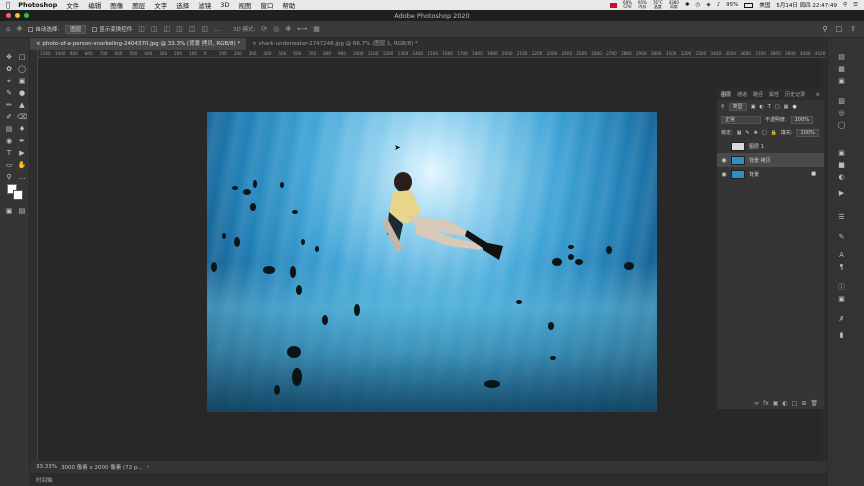 The width and height of the screenshot is (864, 486). I want to click on blur-tool-icon: ♦, so click(22, 129).